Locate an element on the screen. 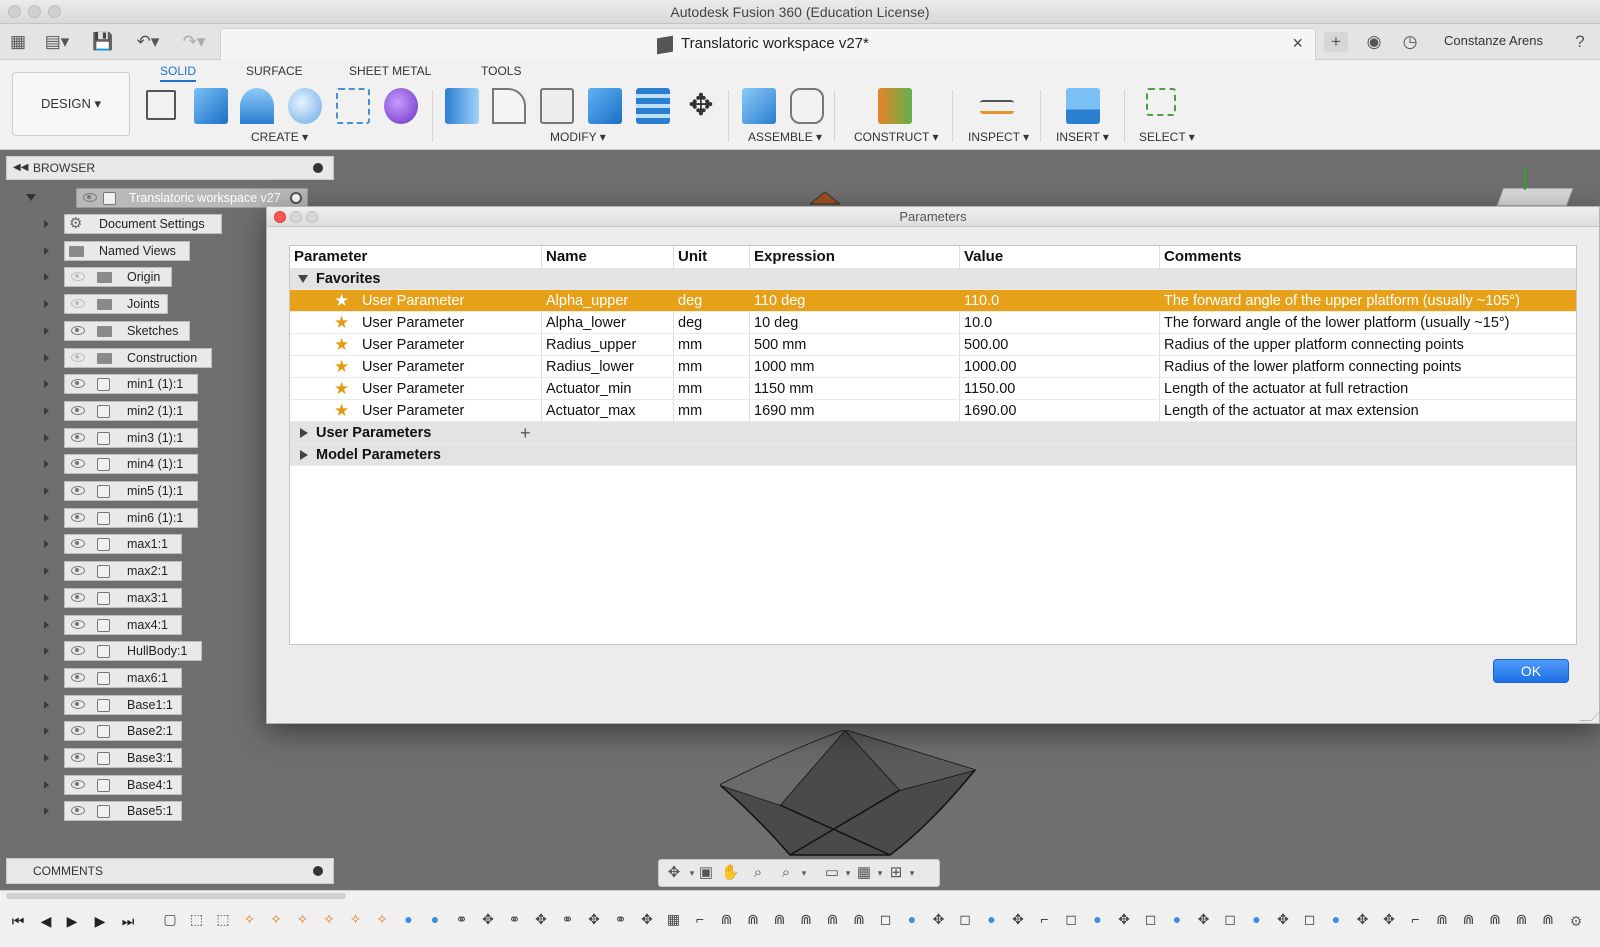  window-close-button is located at coordinates (14, 11).